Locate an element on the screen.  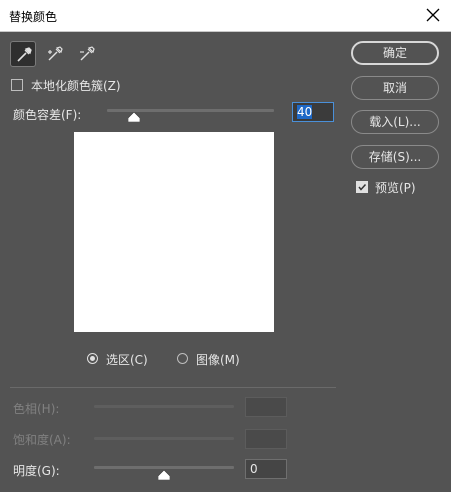
cancel-button: 取消 is located at coordinates (395, 88).